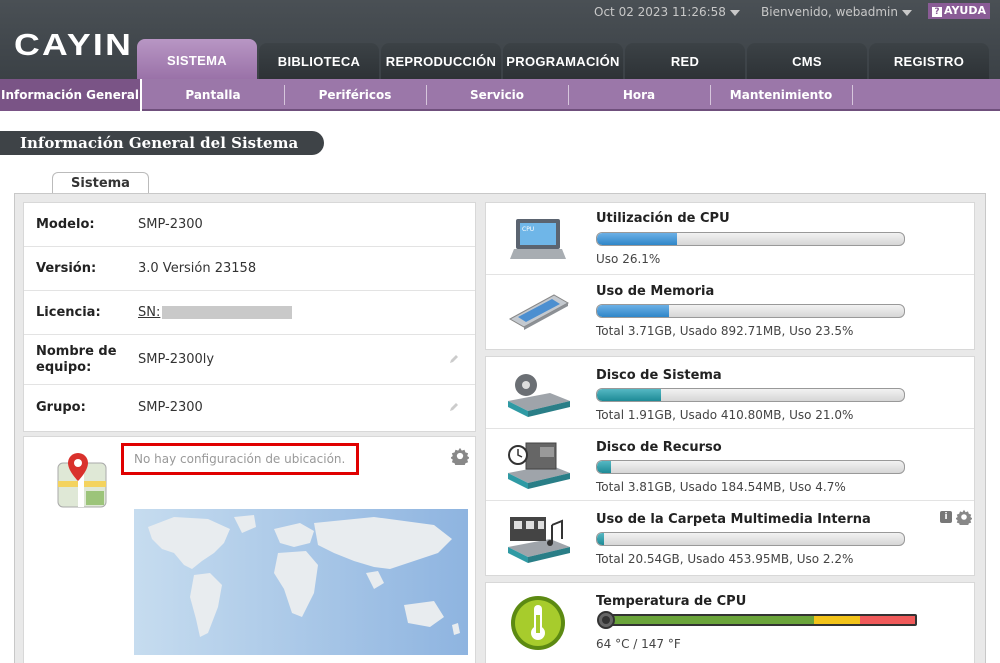 This screenshot has height=663, width=1000. What do you see at coordinates (539, 312) in the screenshot?
I see `memory-module-icon` at bounding box center [539, 312].